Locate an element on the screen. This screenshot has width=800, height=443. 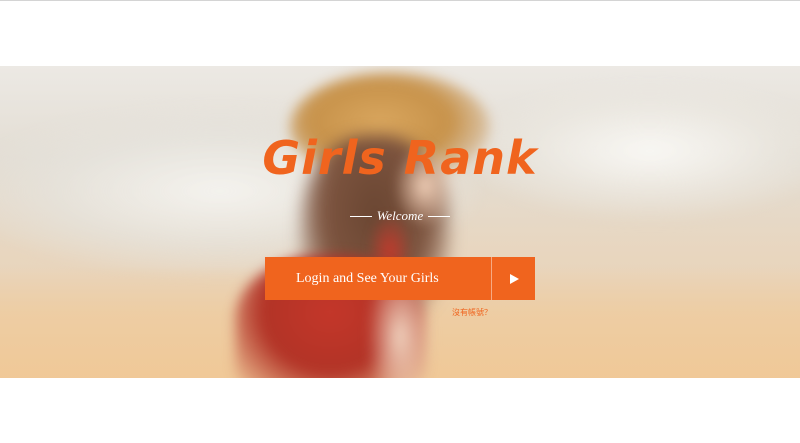
play-arrow-icon-svg is located at coordinates (514, 278).